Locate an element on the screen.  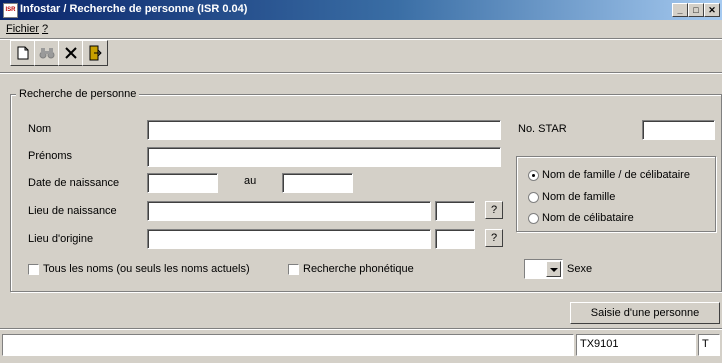
radio-nom-celibataire-label: Nom de célibataire is located at coordinates (588, 218).